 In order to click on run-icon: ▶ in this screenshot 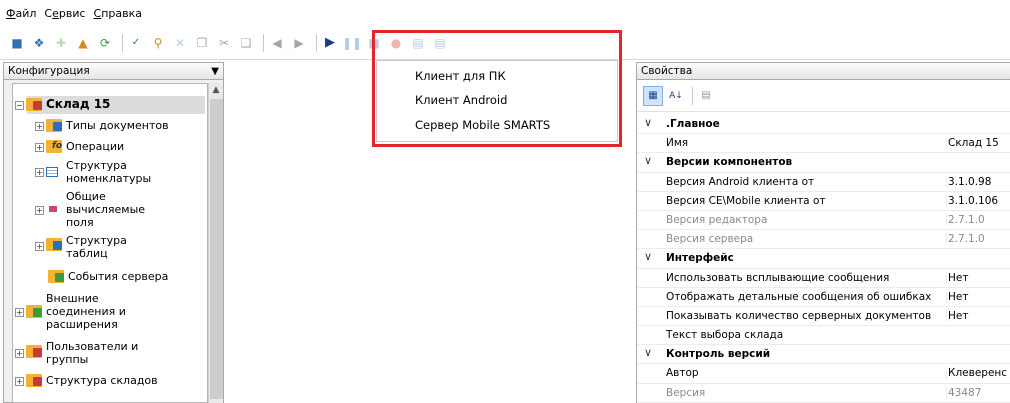, I will do `click(330, 43)`.